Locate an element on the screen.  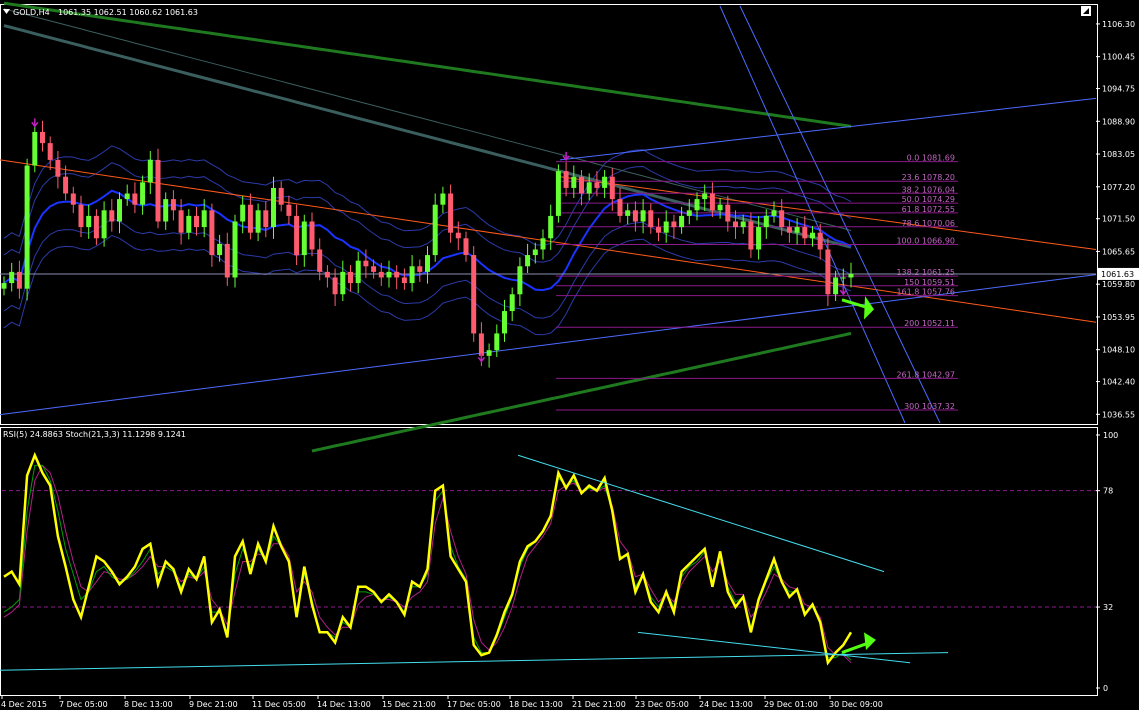
price-tick-label: 1083.05 is located at coordinates (1118, 154).